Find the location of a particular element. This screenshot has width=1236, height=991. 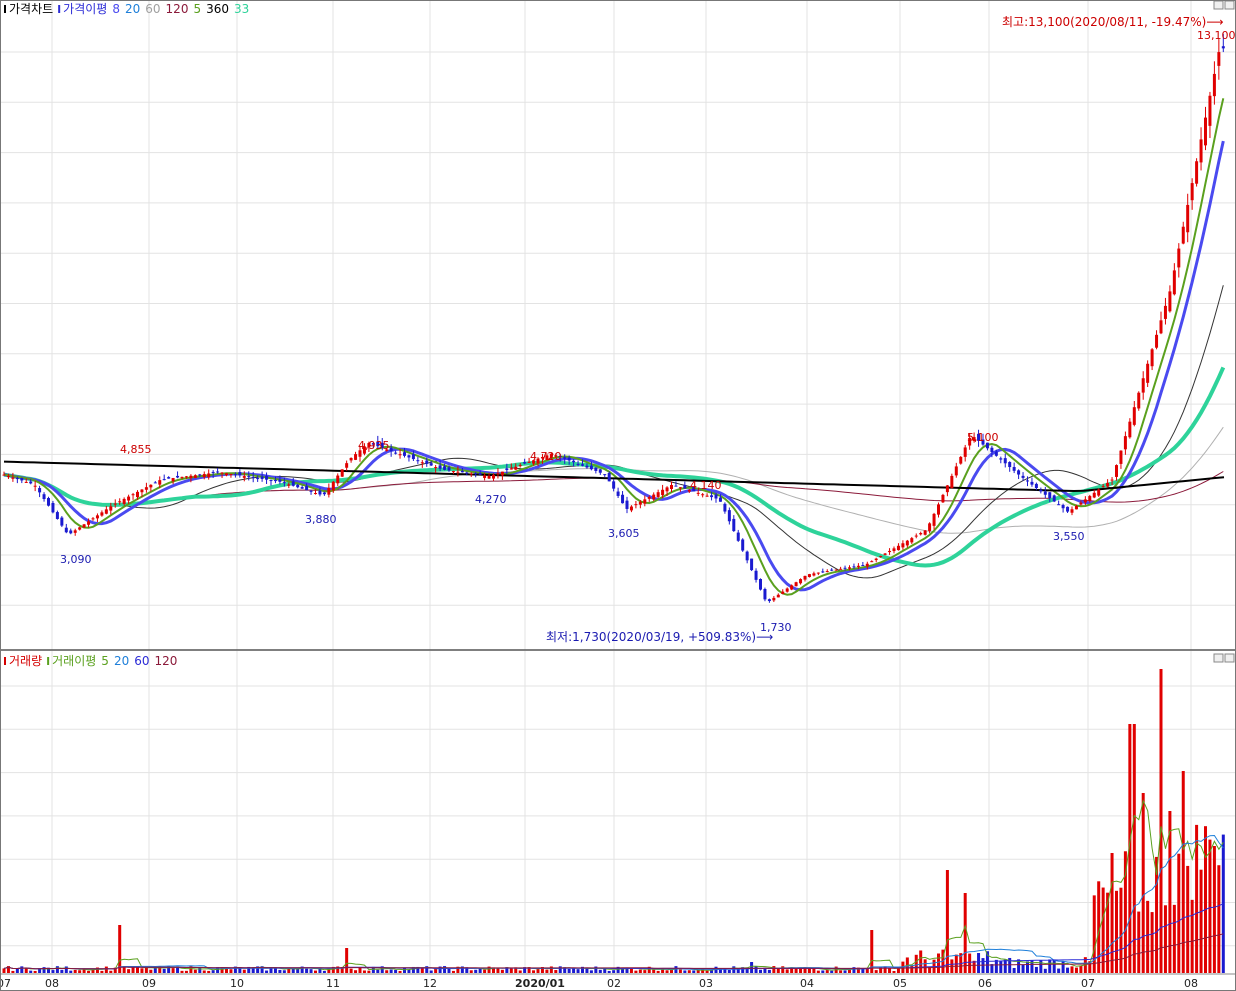

x-tick-label: 09 is located at coordinates (149, 983).